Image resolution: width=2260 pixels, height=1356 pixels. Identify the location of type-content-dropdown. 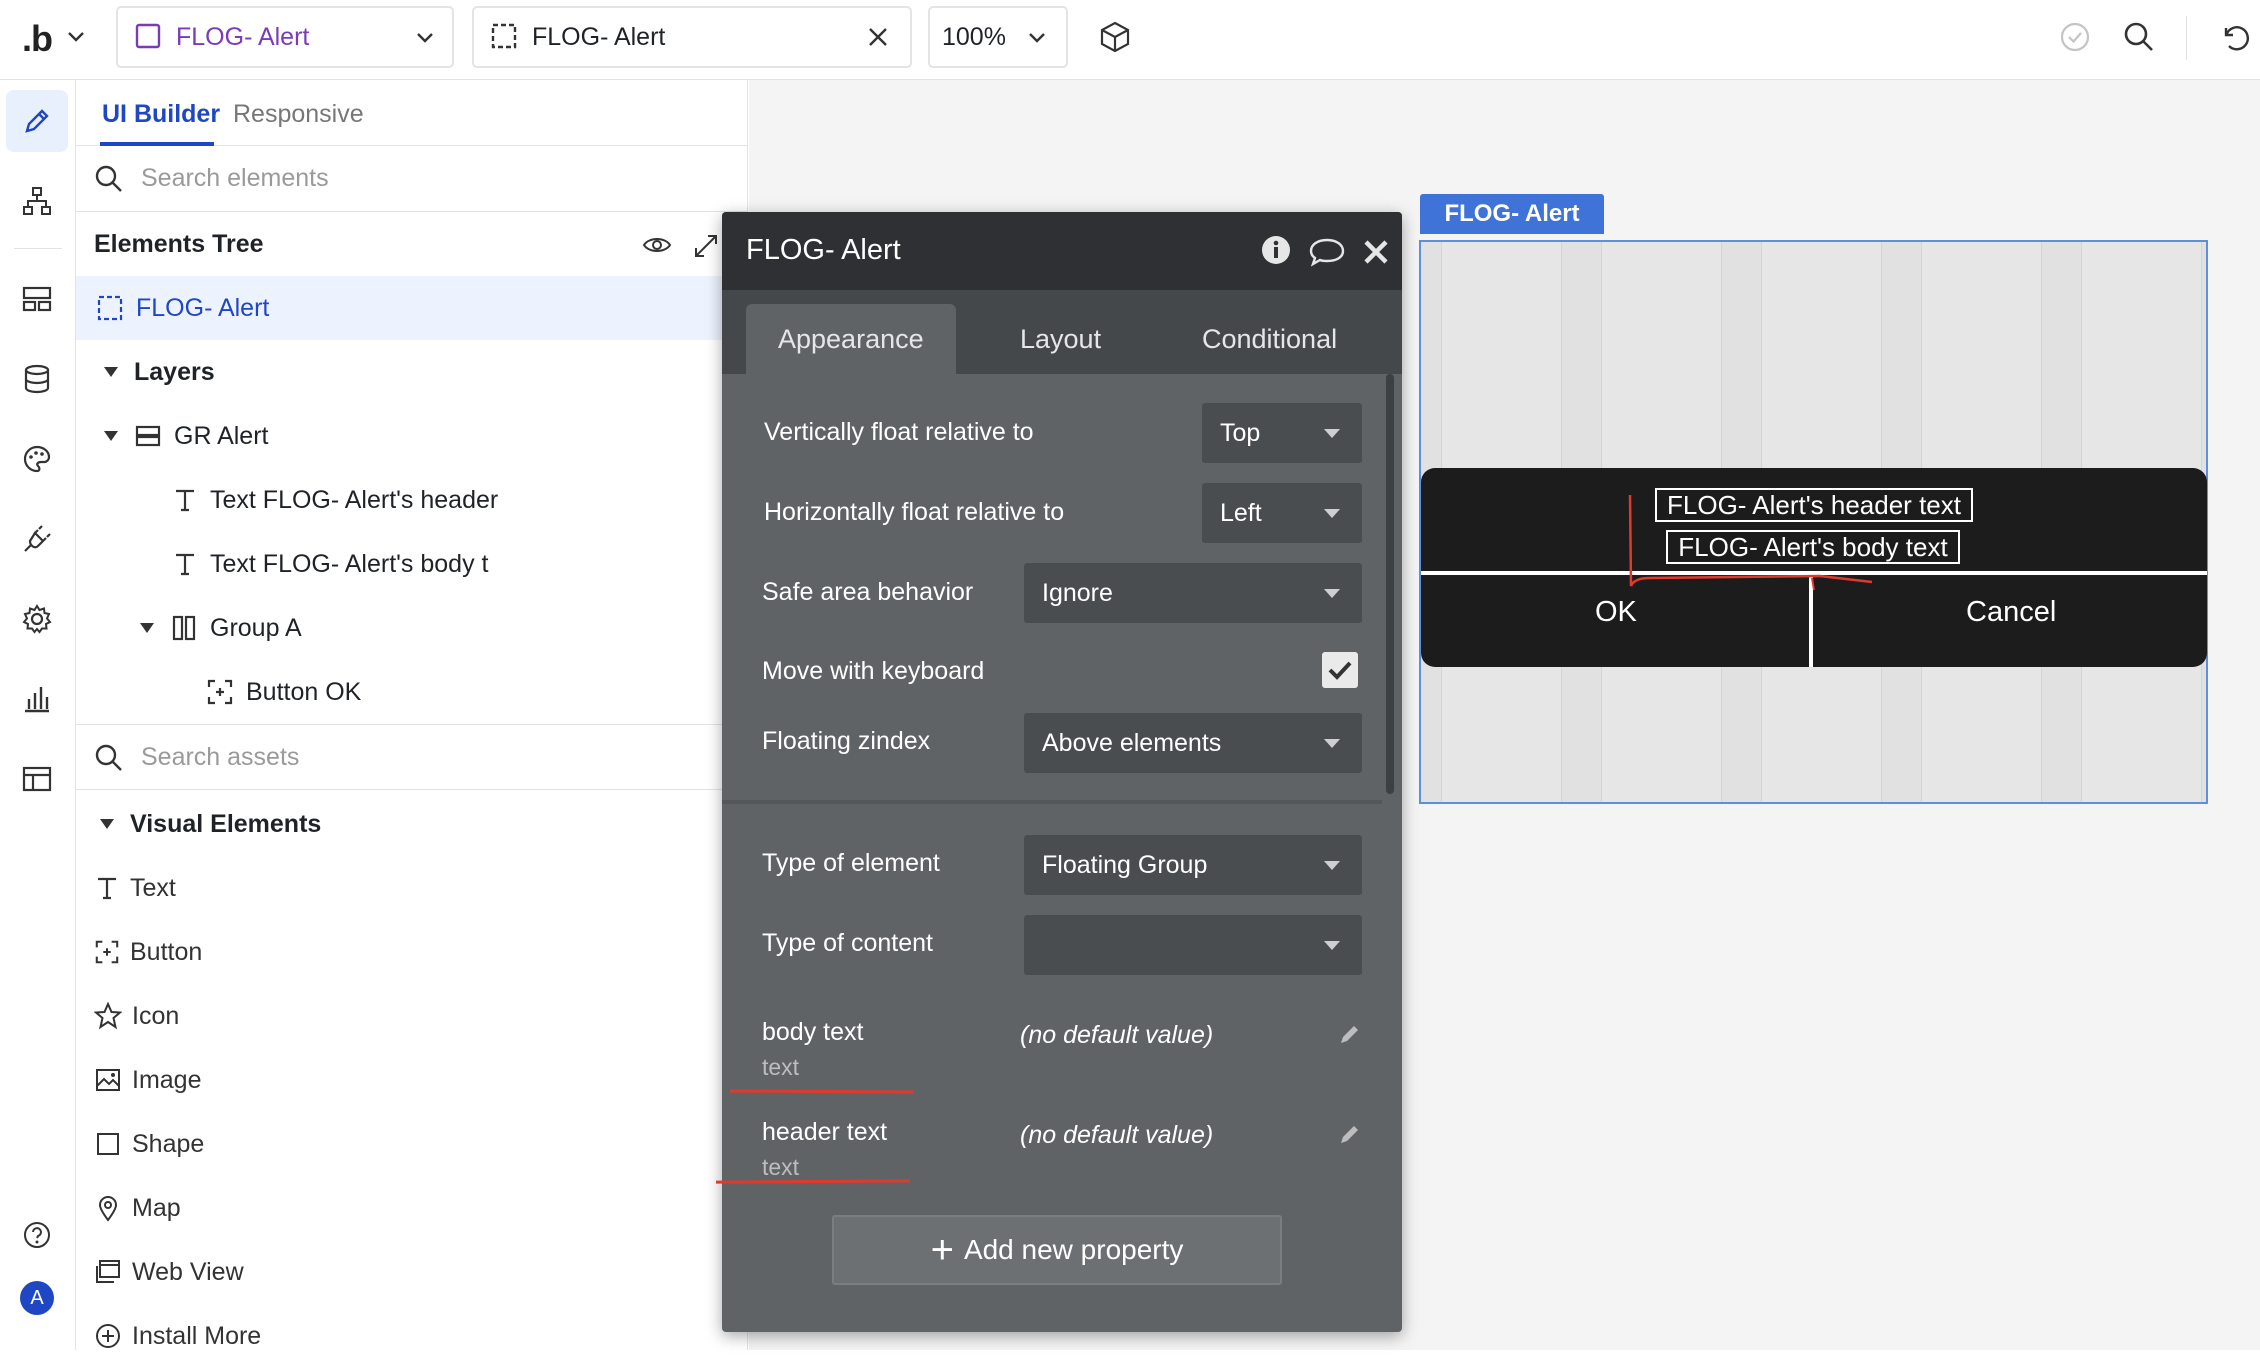
(1193, 945).